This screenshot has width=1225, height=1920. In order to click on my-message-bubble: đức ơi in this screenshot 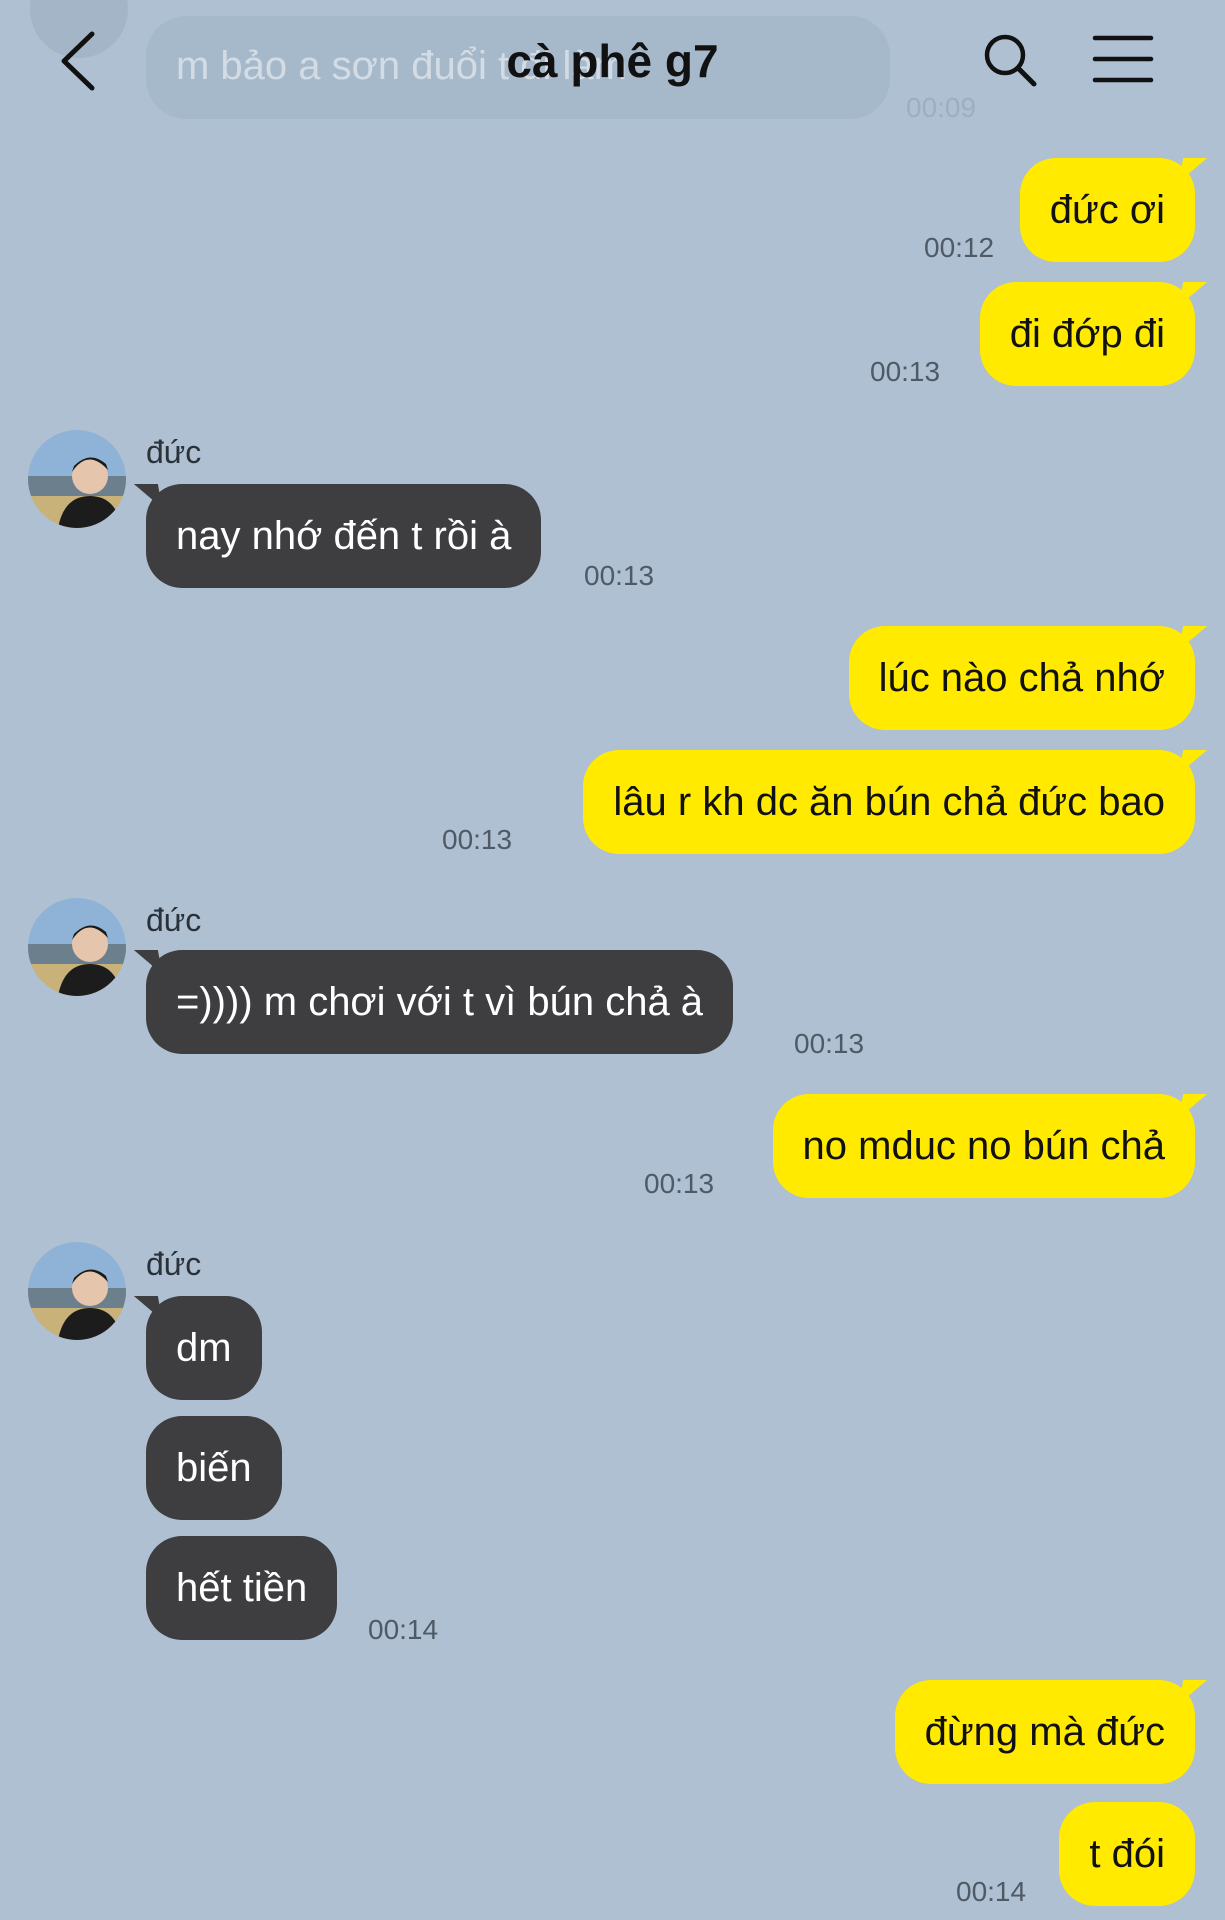, I will do `click(1113, 210)`.